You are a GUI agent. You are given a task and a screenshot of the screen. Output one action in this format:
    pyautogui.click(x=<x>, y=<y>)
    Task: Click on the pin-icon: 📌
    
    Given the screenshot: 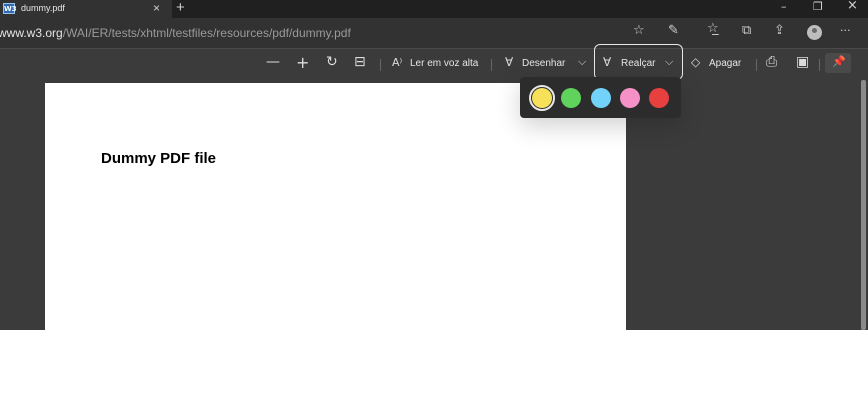 What is the action you would take?
    pyautogui.click(x=839, y=62)
    